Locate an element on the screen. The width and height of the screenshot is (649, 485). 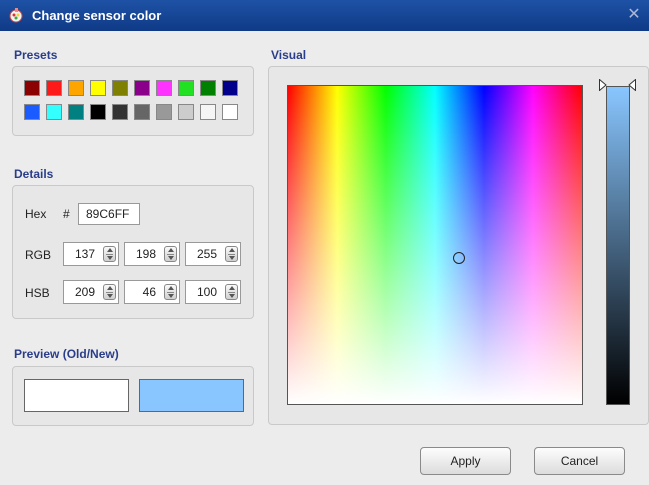
presets-label: Presets is located at coordinates (36, 55).